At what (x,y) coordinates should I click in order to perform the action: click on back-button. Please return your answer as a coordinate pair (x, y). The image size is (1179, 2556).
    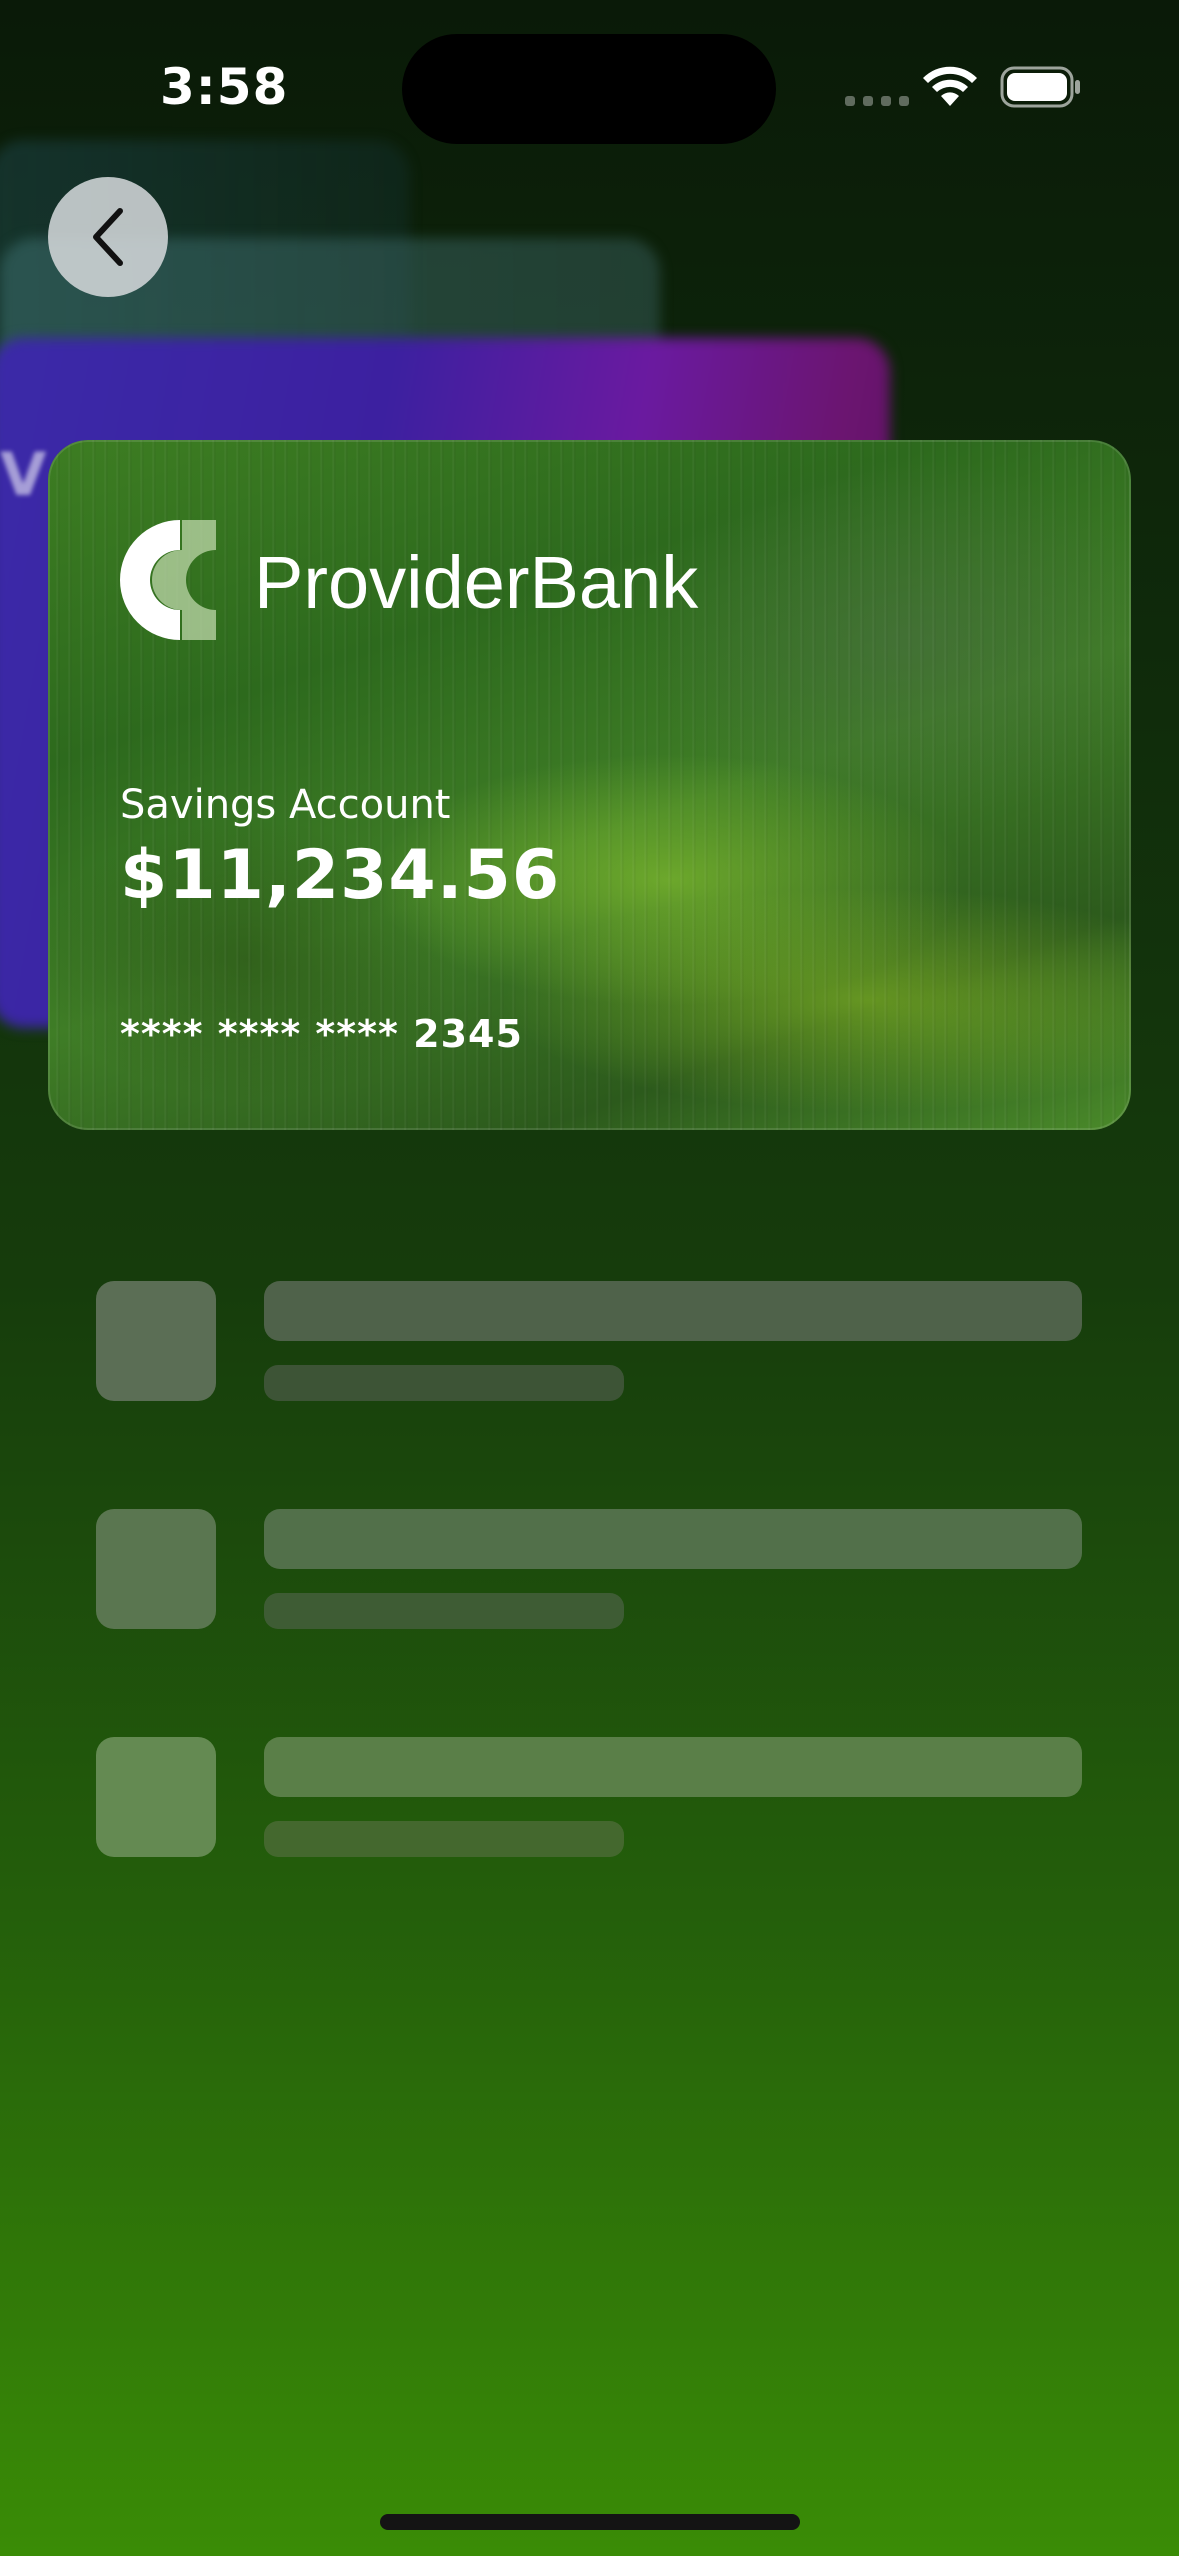
    Looking at the image, I should click on (108, 237).